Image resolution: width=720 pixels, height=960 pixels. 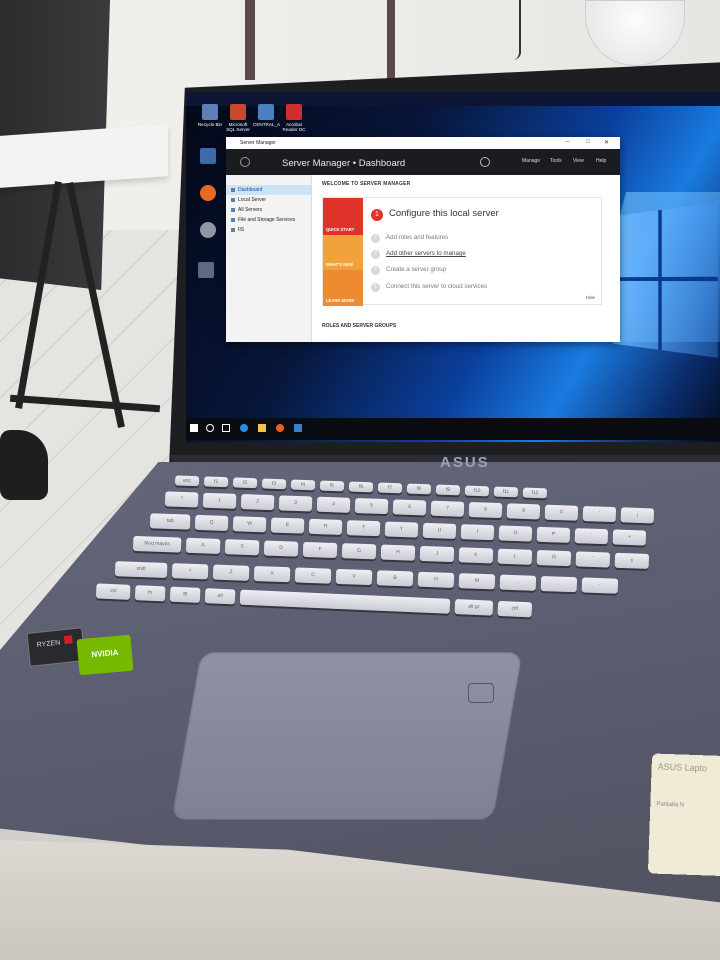 I want to click on key: 8, so click(x=485, y=510).